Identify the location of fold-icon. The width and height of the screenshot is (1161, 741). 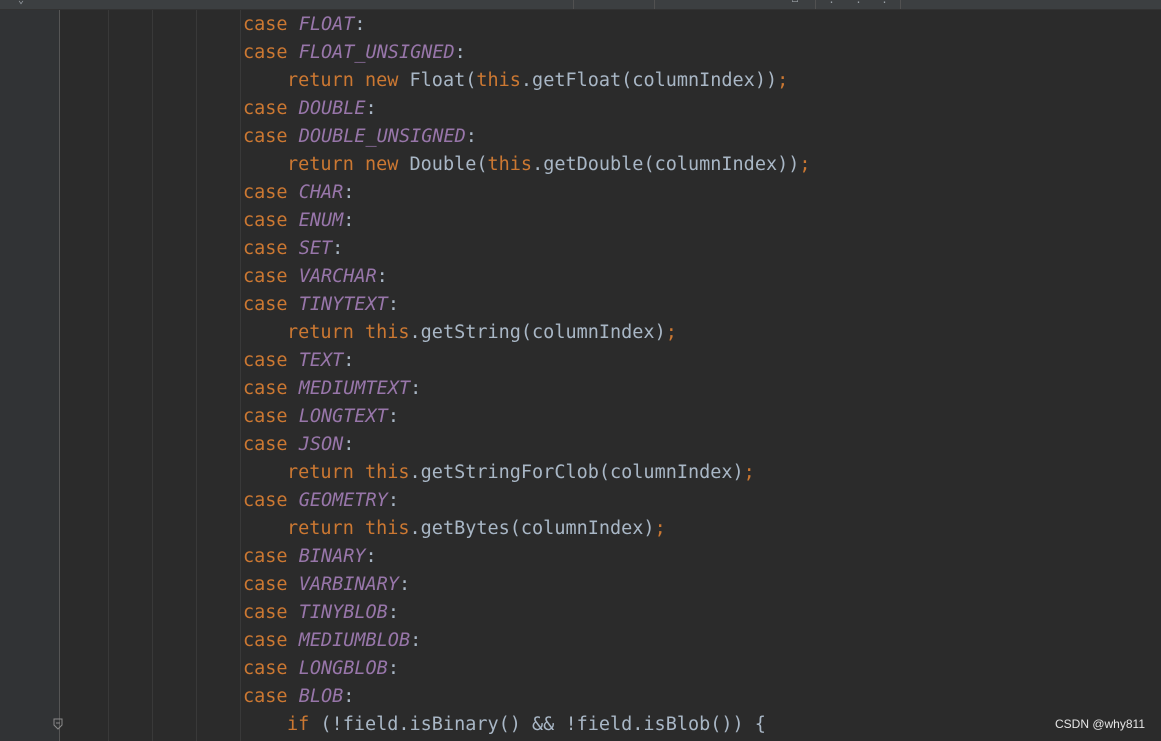
(58, 724).